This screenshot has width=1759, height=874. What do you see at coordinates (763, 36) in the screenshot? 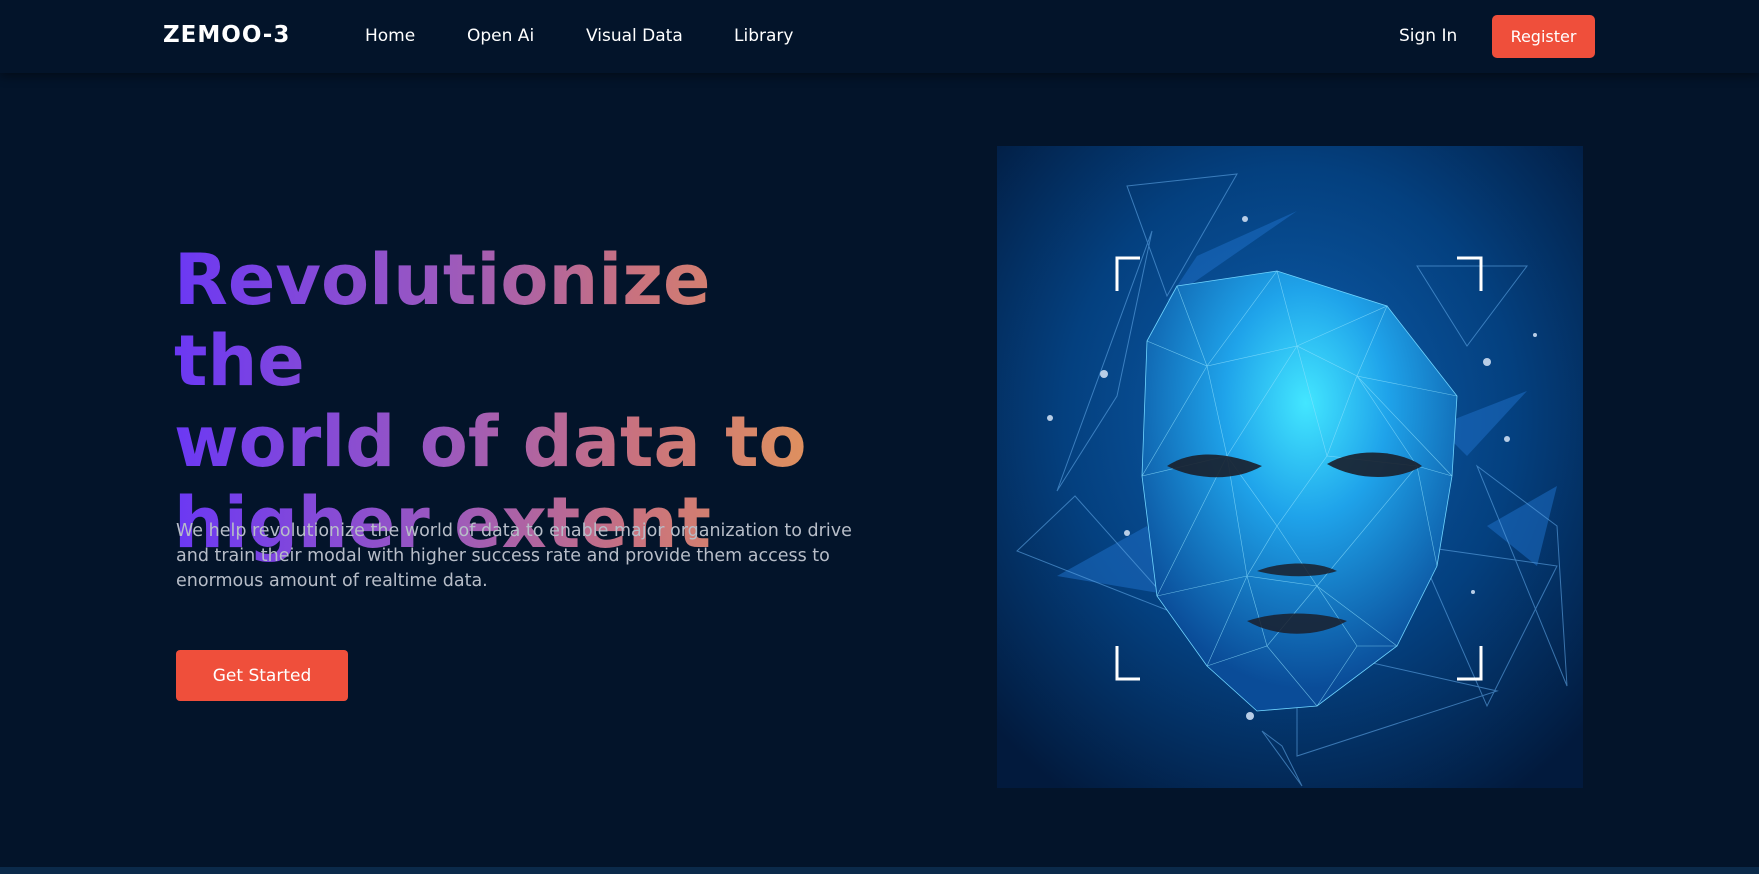
I see `nav-link-library: Library` at bounding box center [763, 36].